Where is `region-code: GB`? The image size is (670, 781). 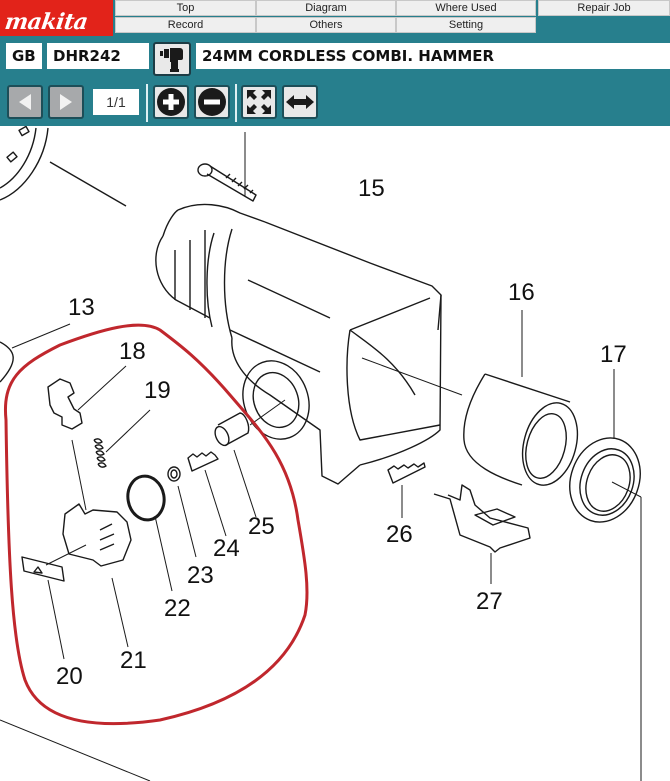 region-code: GB is located at coordinates (24, 56).